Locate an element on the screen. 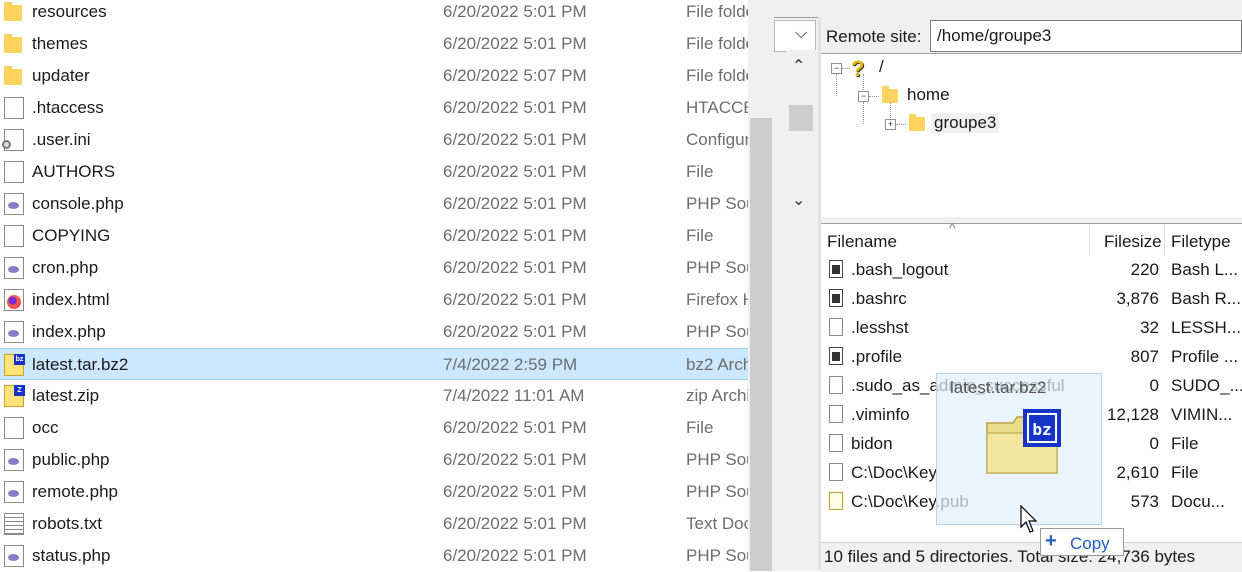 This screenshot has width=1242, height=572. file-row: robots.txt 6/20/2022 5:01 PM Text Document is located at coordinates (374, 524).